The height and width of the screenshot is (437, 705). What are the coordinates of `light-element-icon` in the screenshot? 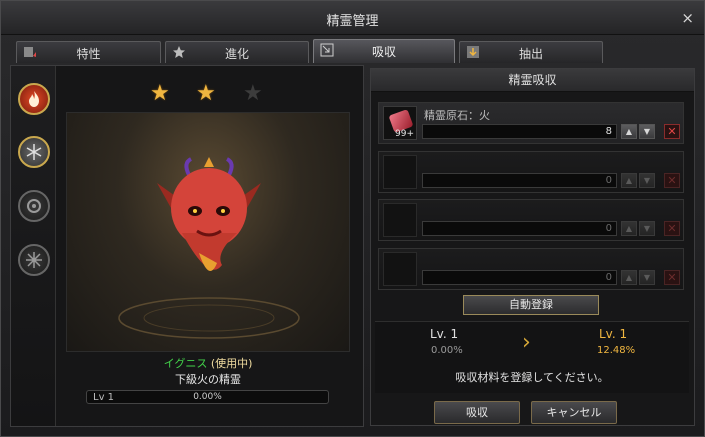 It's located at (34, 260).